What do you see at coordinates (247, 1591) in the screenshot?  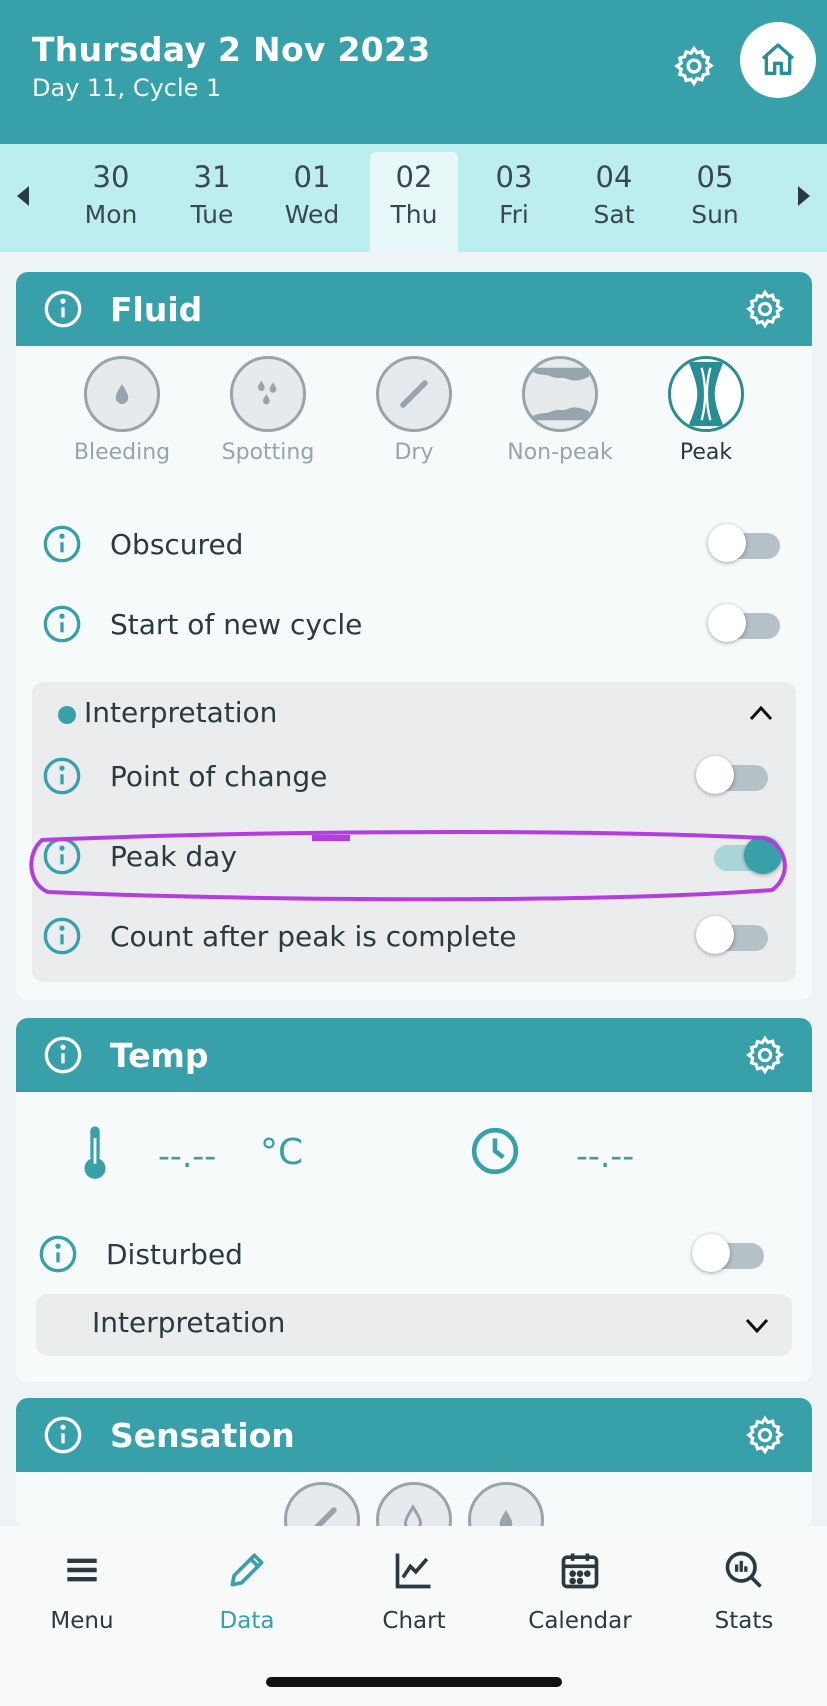 I see `nav-data: Data` at bounding box center [247, 1591].